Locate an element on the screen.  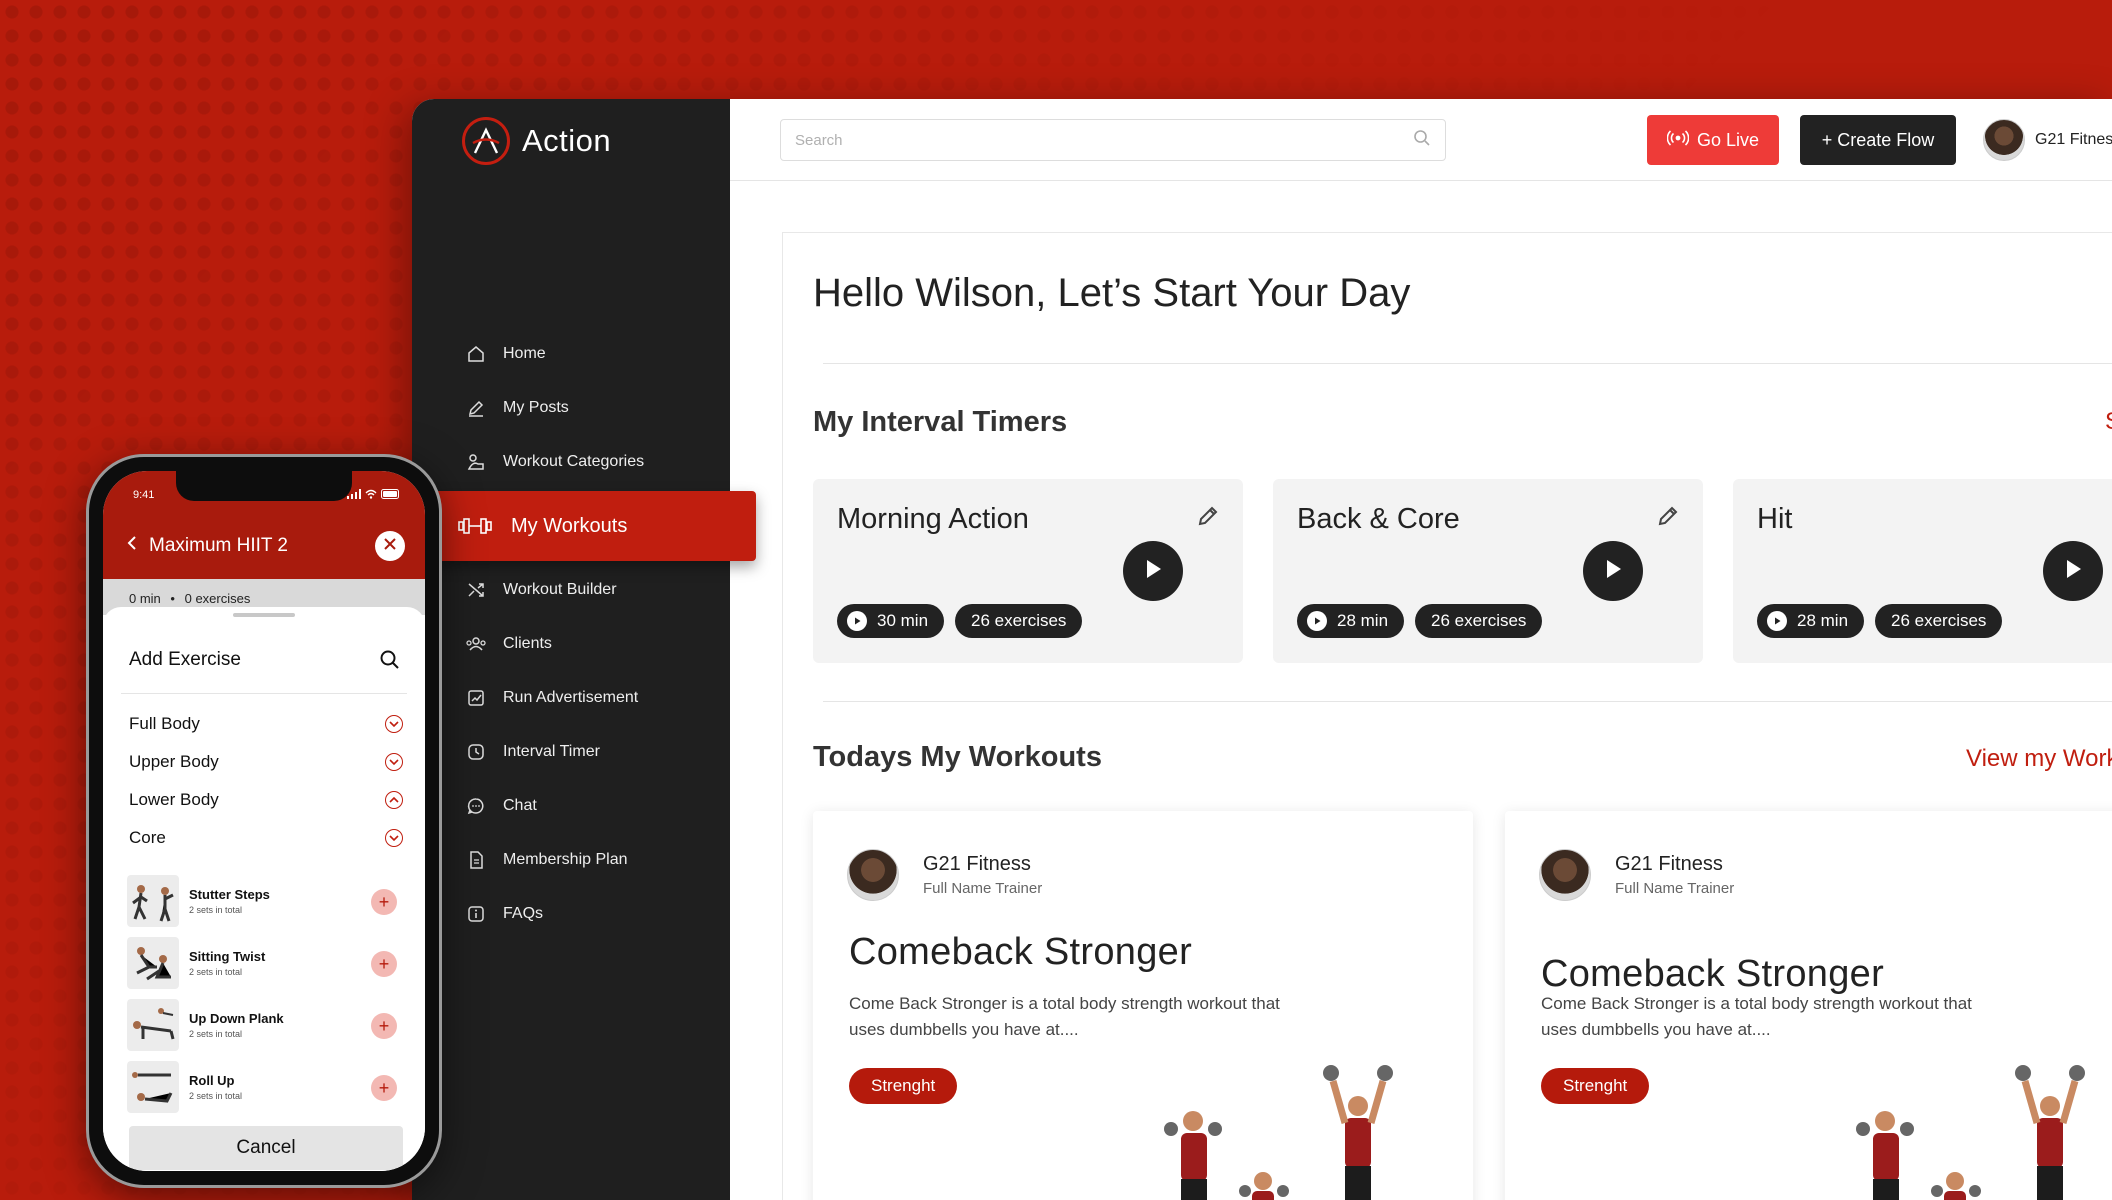
trainer-name: G21 Fitness is located at coordinates (1669, 864).